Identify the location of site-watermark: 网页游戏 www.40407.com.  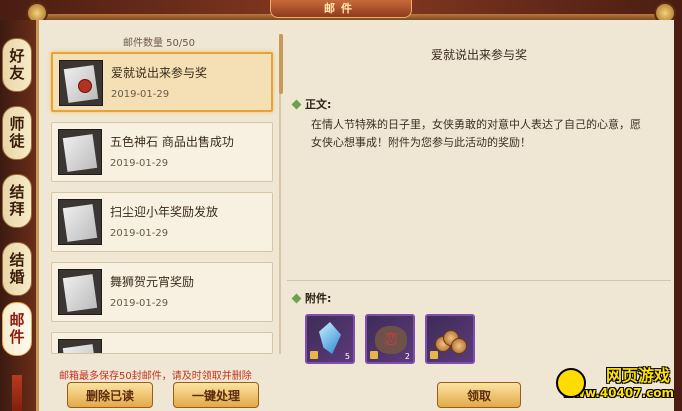
(619, 386).